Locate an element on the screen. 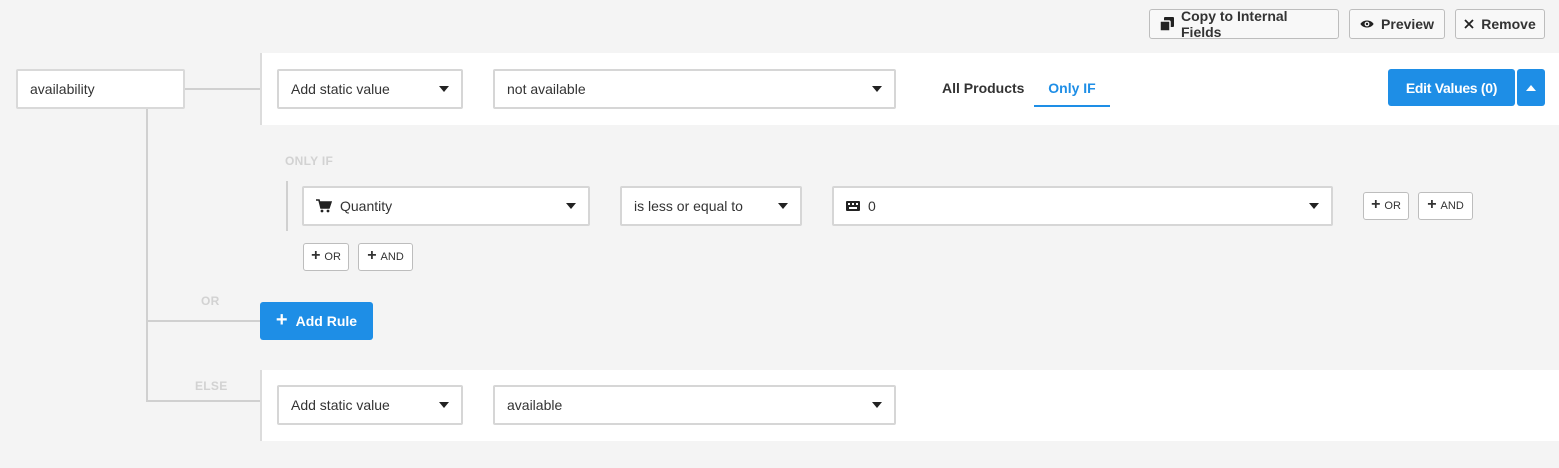 The width and height of the screenshot is (1559, 468). tab-all-products-label: All Products is located at coordinates (983, 88).